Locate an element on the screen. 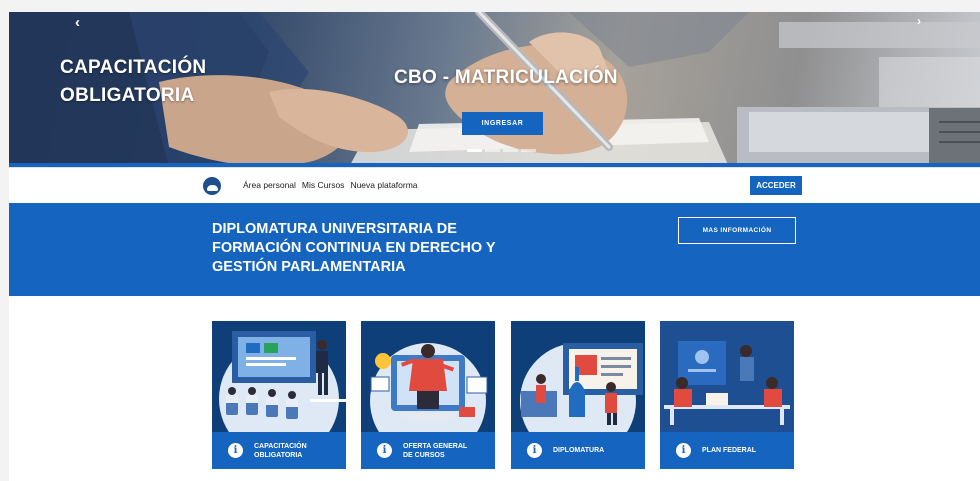 The height and width of the screenshot is (481, 980). card-diplomatura: i DIPLOMATURA is located at coordinates (578, 395).